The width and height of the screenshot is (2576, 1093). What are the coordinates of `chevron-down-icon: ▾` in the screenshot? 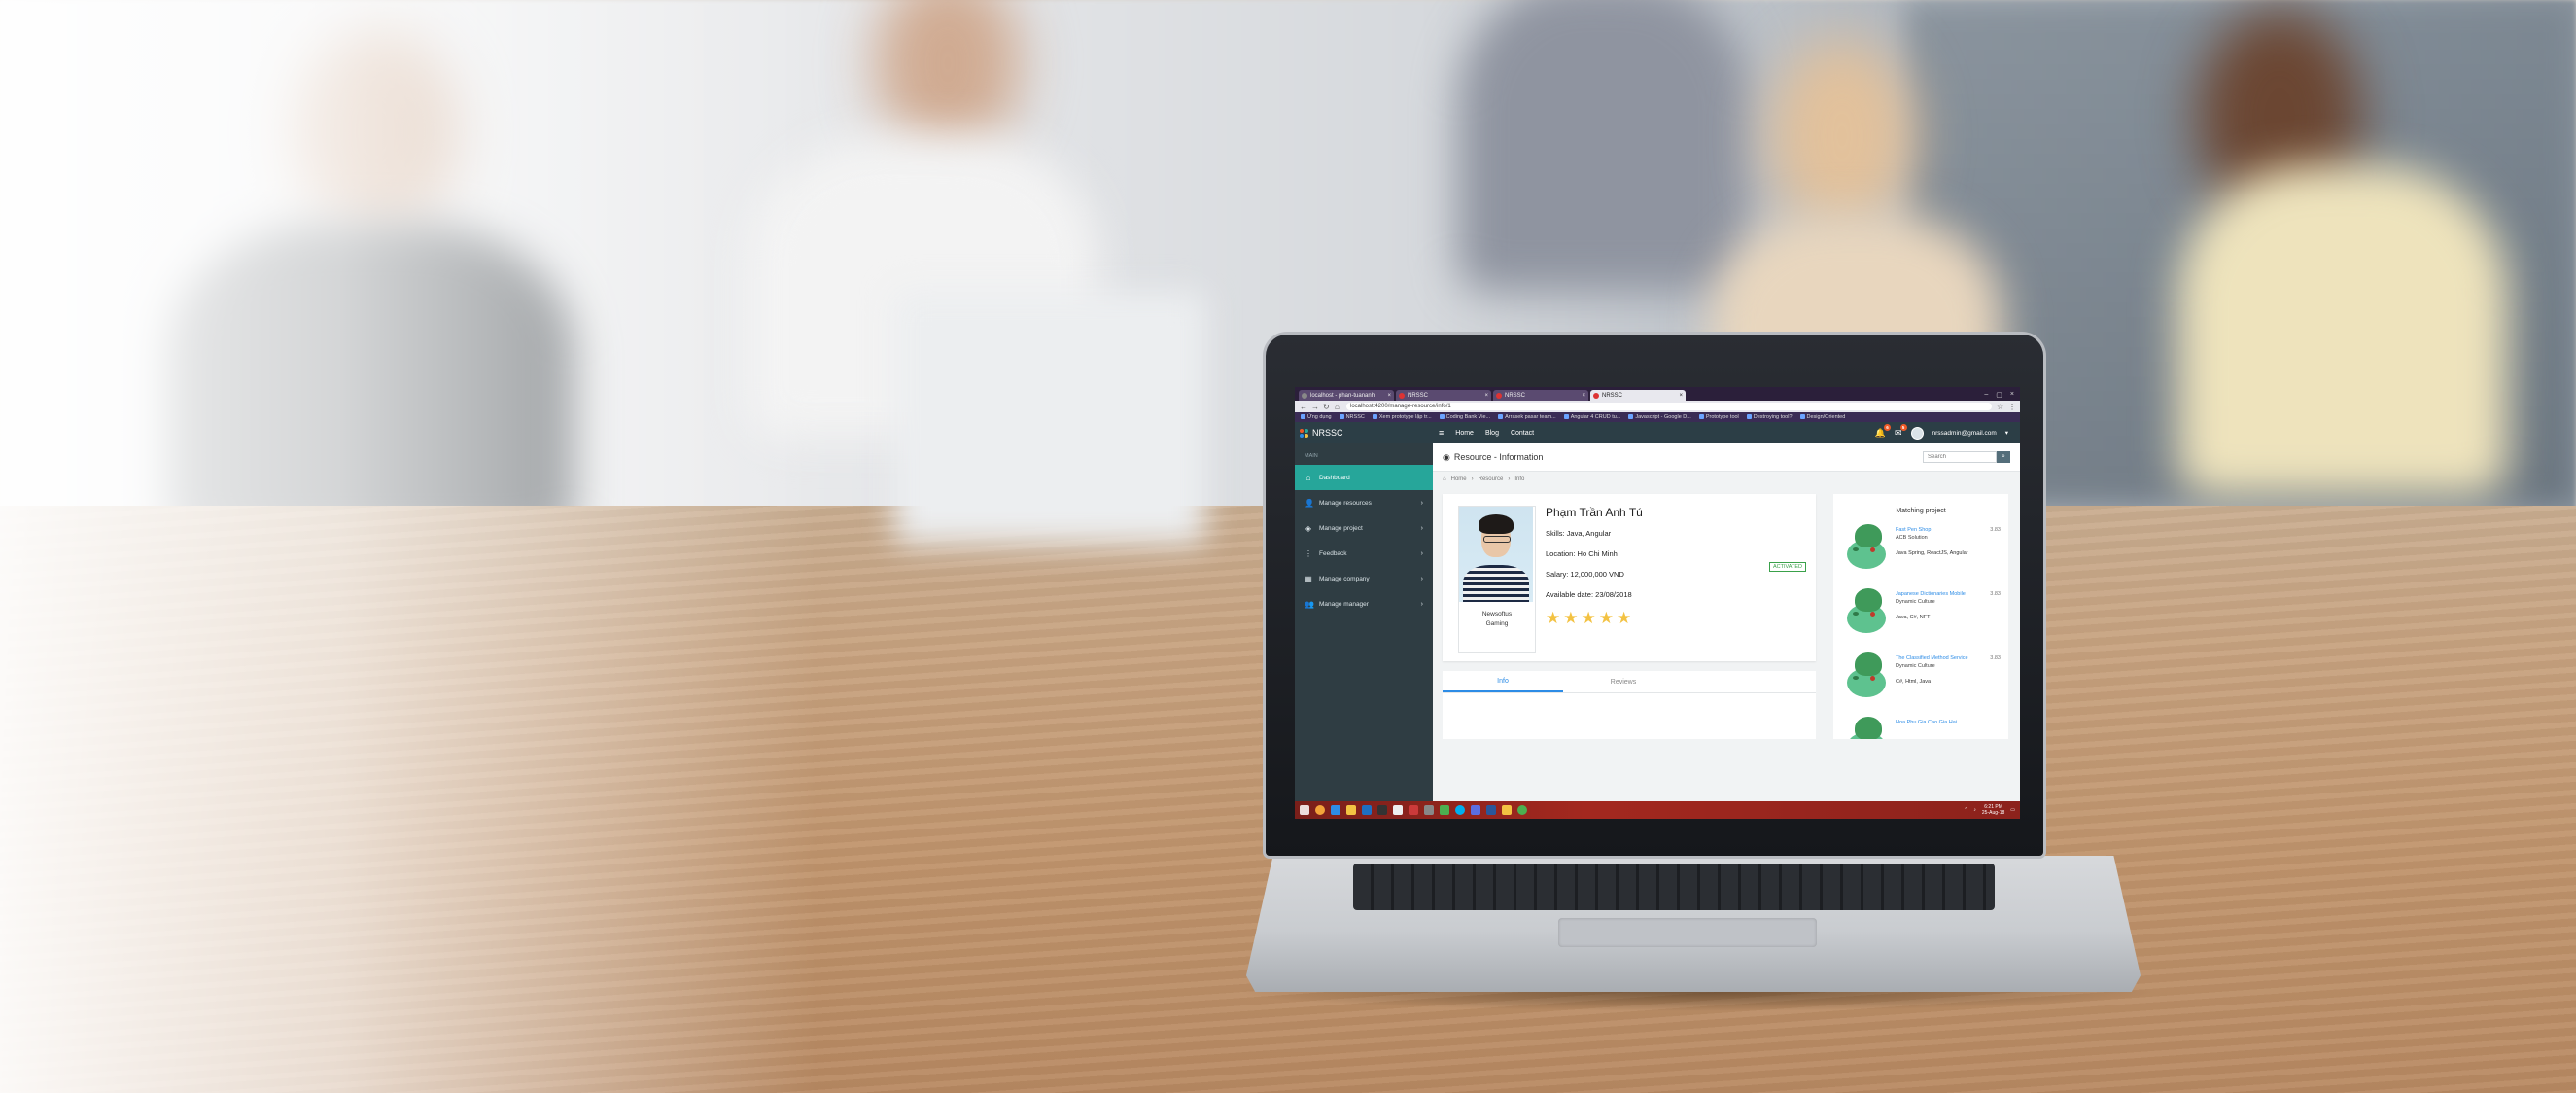 It's located at (2007, 433).